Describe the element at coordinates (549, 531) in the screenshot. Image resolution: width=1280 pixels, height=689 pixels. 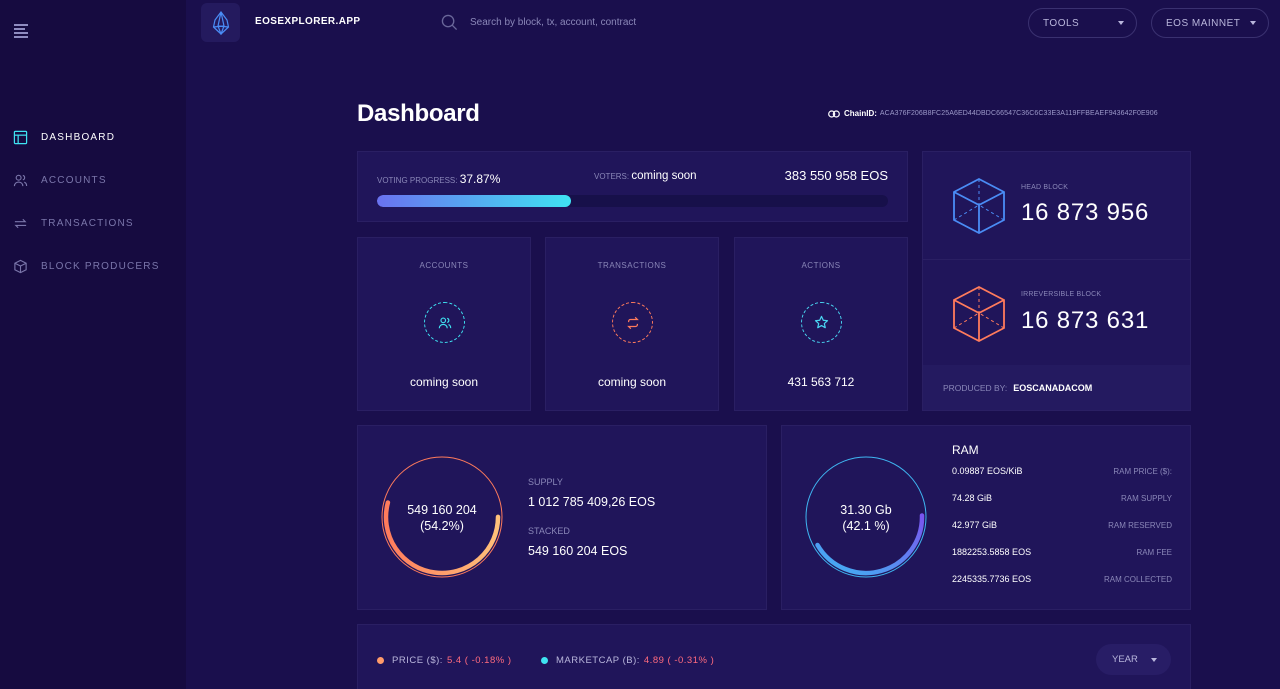
I see `staked-label: STACKED` at that location.